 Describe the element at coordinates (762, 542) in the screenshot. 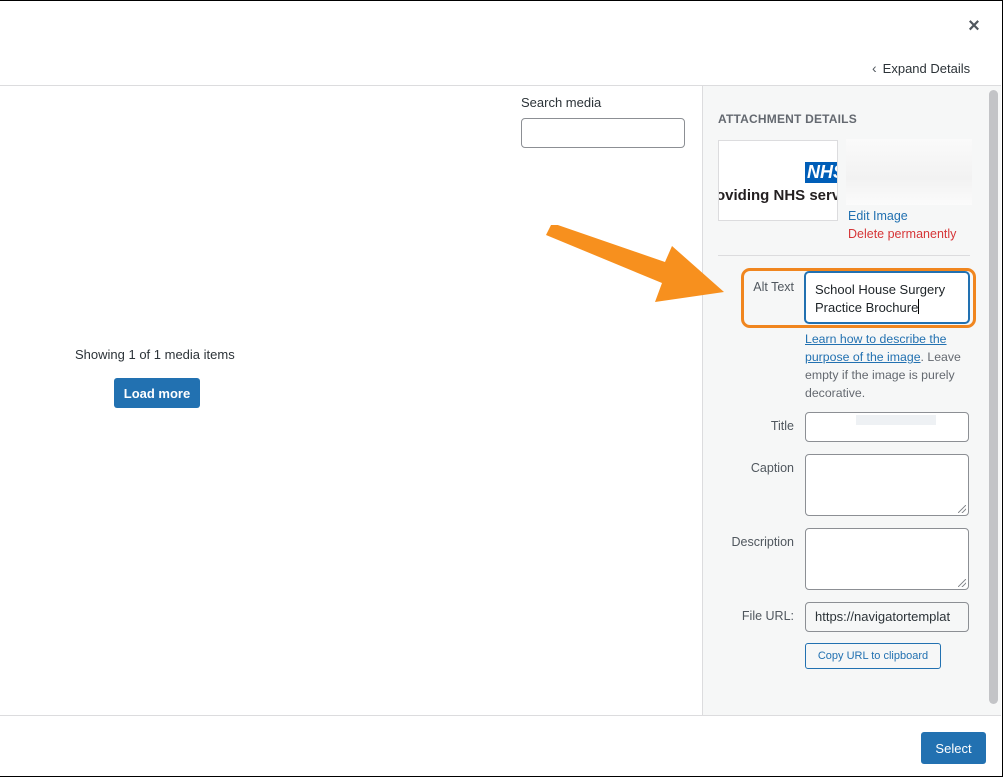

I see `description-label: Description` at that location.